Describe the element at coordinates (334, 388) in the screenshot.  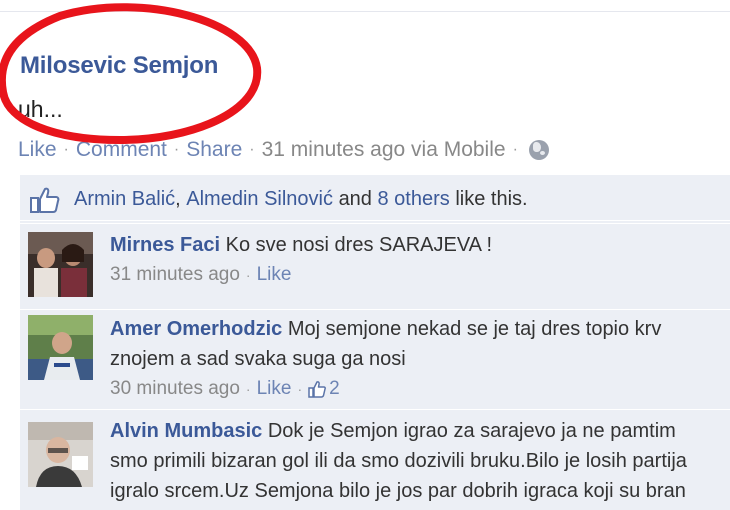
I see `like-count-value: 2` at that location.